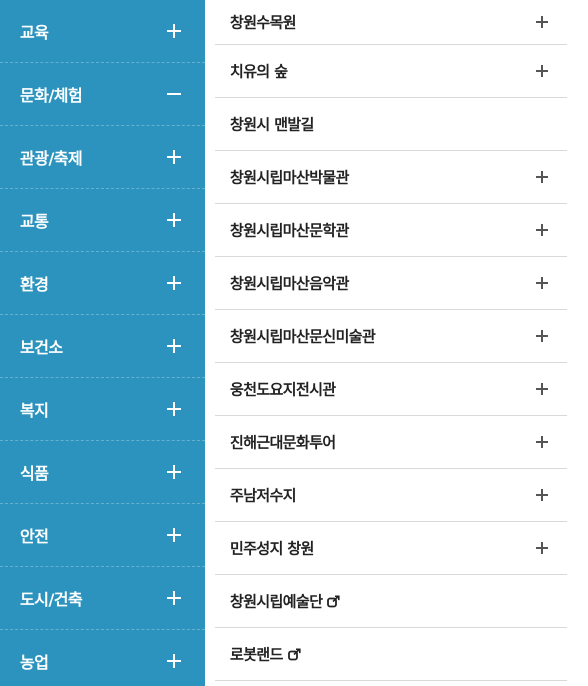  Describe the element at coordinates (289, 283) in the screenshot. I see `submenu-label: 창원시립마산음악관` at that location.